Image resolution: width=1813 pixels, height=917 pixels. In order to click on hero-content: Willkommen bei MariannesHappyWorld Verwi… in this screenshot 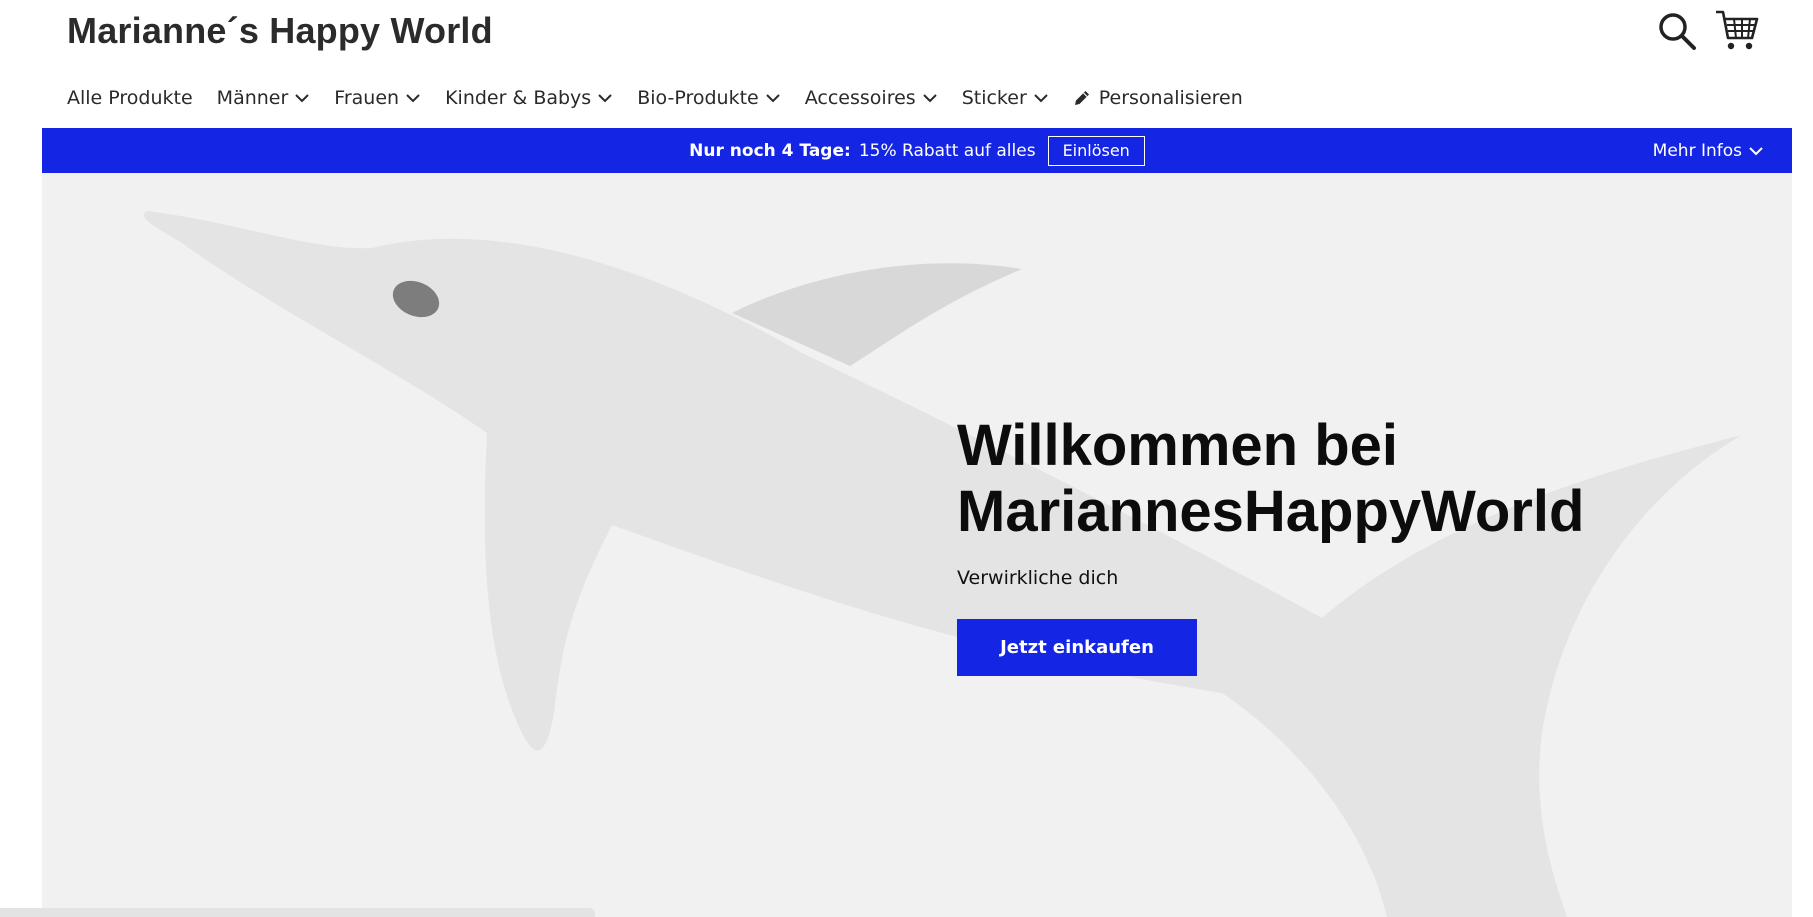, I will do `click(1357, 544)`.